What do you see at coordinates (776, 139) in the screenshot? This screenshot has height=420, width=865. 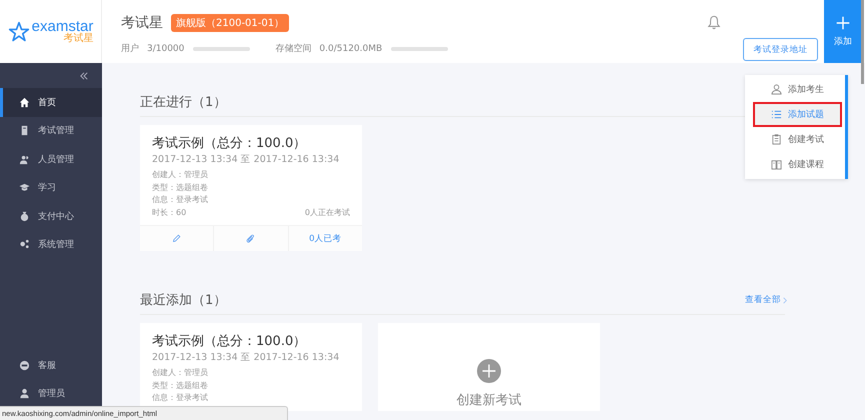 I see `clipboard-icon` at bounding box center [776, 139].